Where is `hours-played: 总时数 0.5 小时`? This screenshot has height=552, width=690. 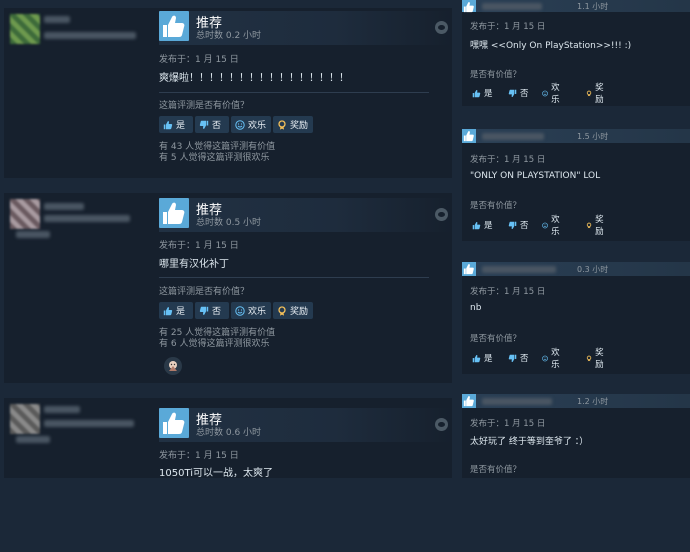
hours-played: 总时数 0.5 小时 is located at coordinates (229, 223).